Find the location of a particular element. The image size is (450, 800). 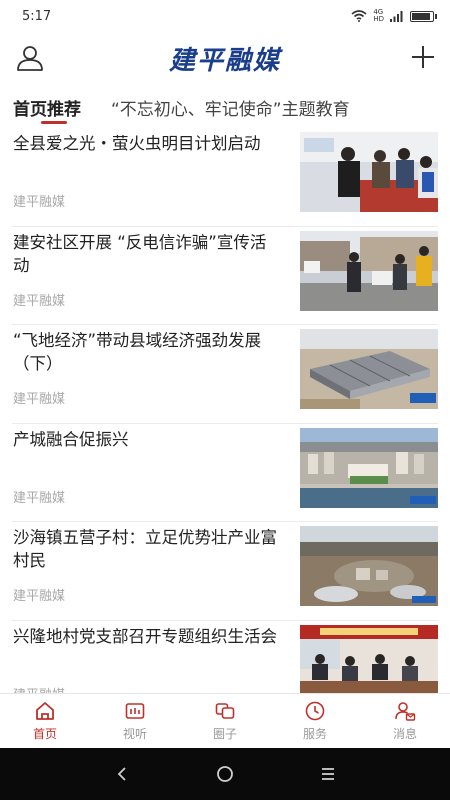

network-hd: HD is located at coordinates (378, 19).